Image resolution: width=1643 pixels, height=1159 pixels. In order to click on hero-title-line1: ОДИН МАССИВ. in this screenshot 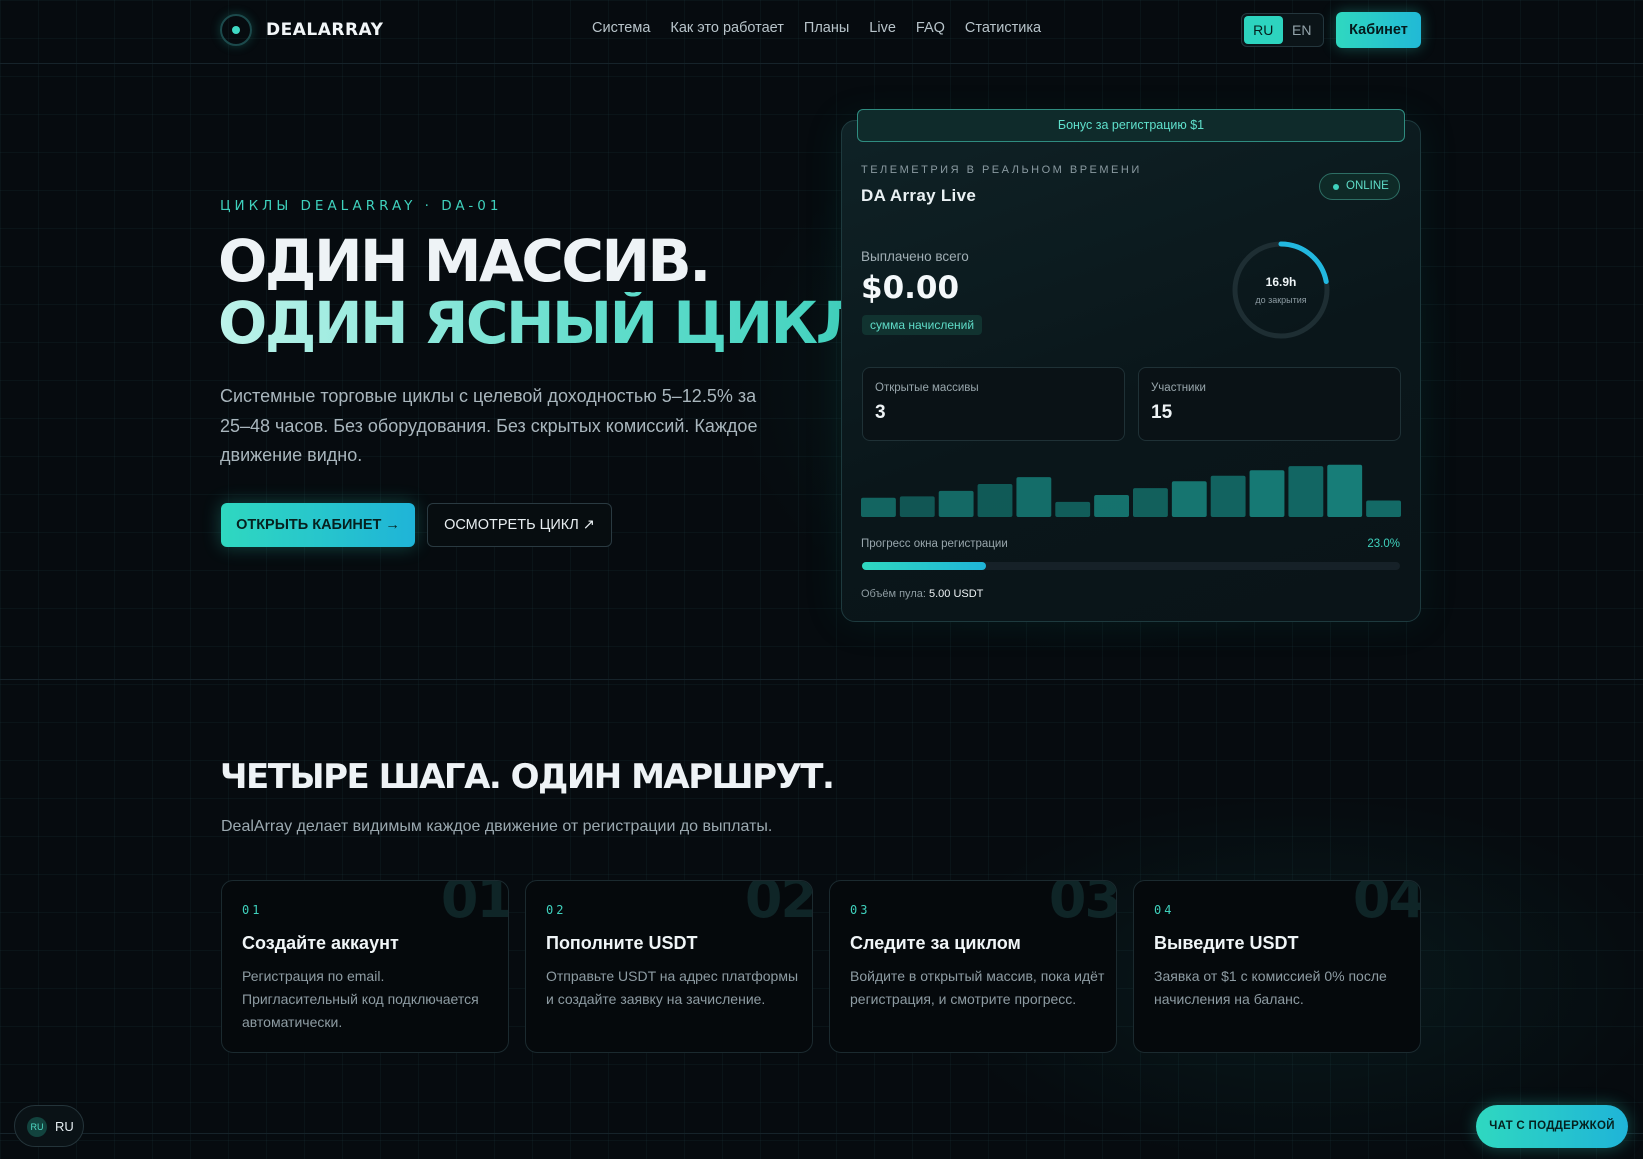, I will do `click(464, 261)`.